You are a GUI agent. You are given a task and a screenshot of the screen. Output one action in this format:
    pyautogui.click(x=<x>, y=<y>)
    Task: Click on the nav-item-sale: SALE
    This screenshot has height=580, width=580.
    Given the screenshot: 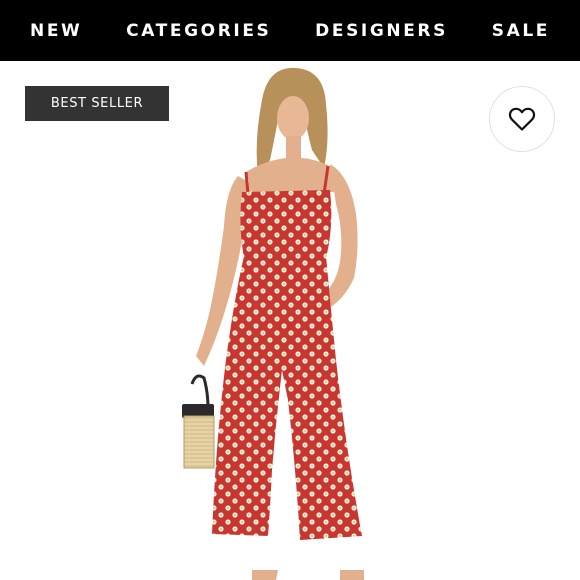 What is the action you would take?
    pyautogui.click(x=521, y=31)
    